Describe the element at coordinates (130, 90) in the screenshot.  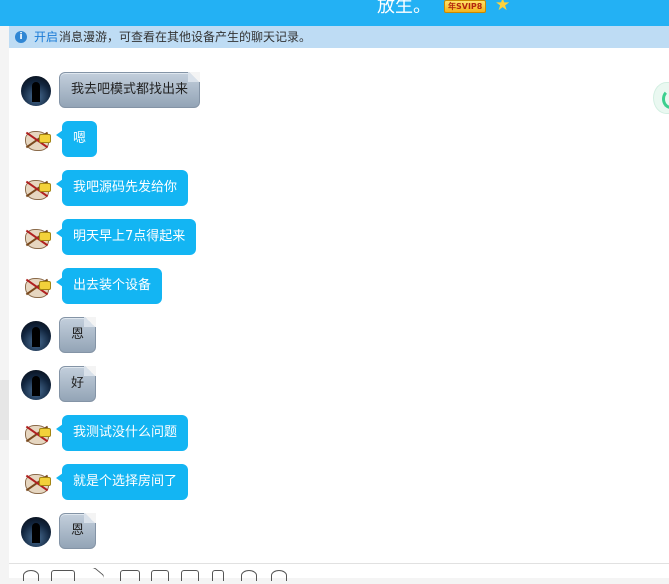
I see `message-bubble: 我去吧模式都找出来` at that location.